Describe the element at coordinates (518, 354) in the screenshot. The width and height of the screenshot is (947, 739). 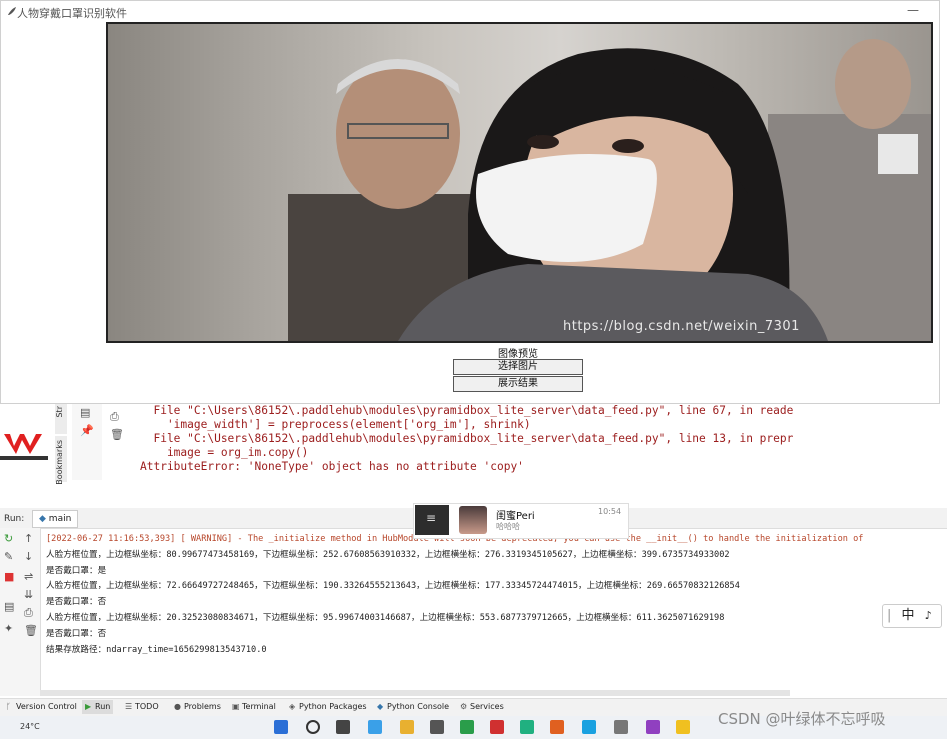
I see `preview-label: 图像预览` at that location.